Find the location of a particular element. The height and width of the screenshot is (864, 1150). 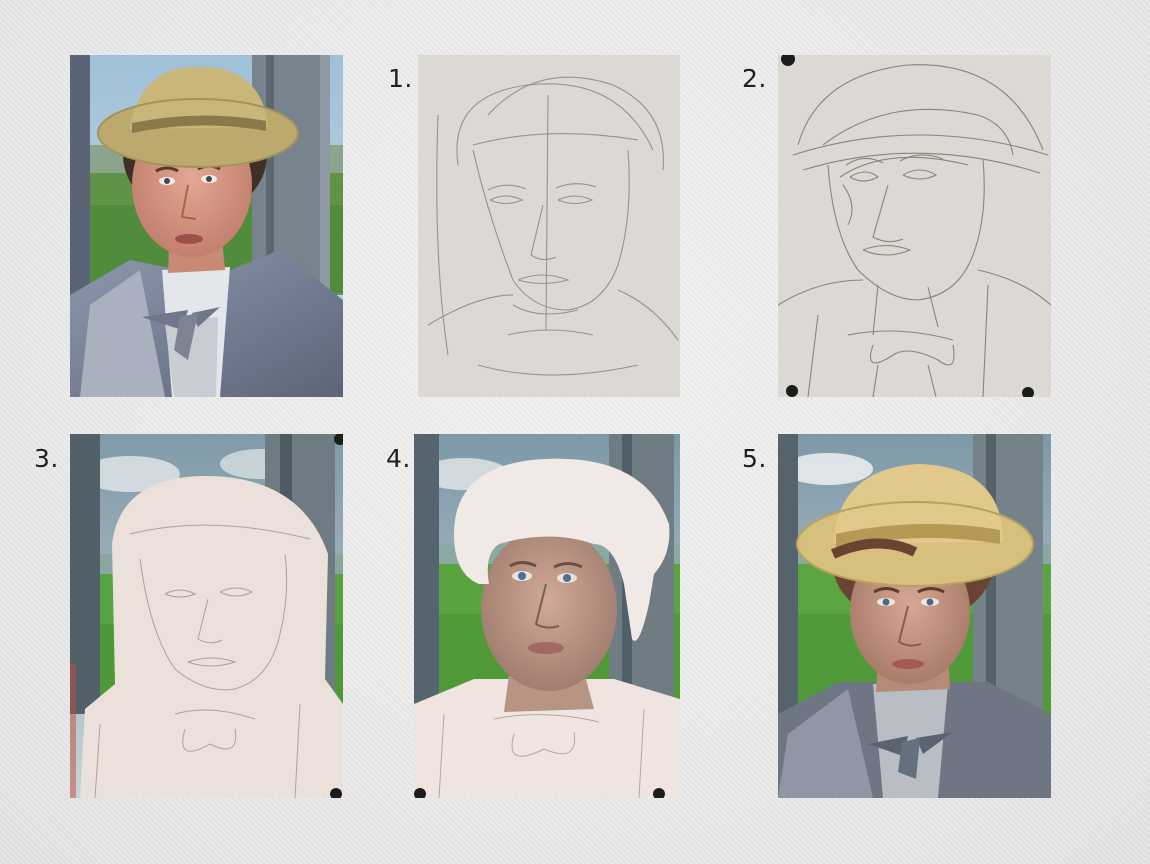

step-label-5: 5. is located at coordinates (754, 458).